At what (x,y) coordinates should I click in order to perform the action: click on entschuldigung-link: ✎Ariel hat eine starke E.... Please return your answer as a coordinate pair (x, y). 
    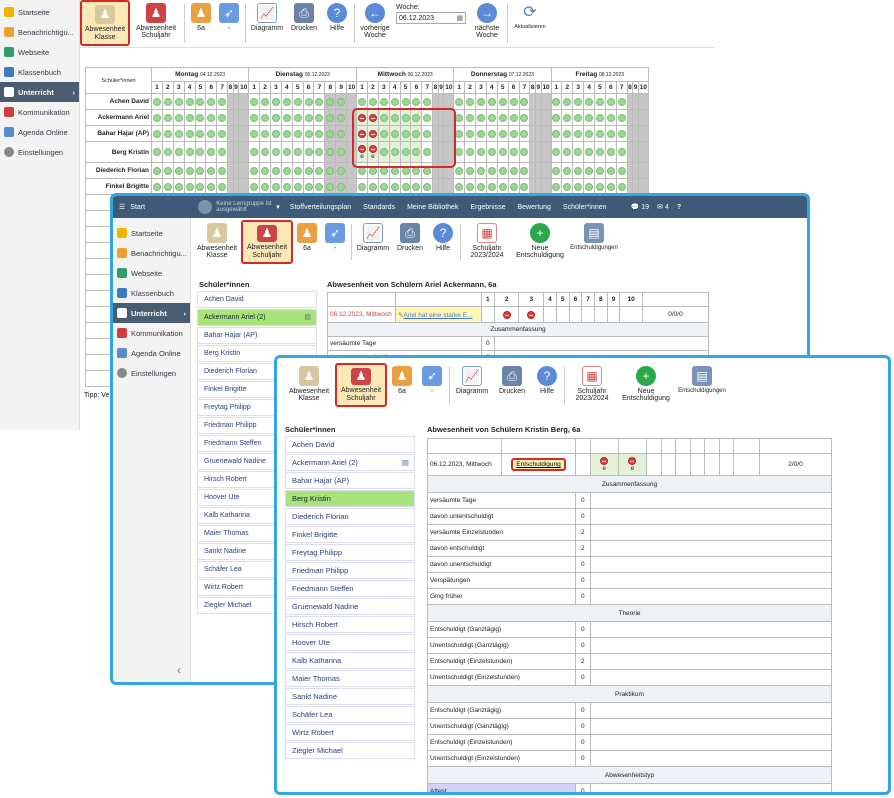
    Looking at the image, I should click on (438, 314).